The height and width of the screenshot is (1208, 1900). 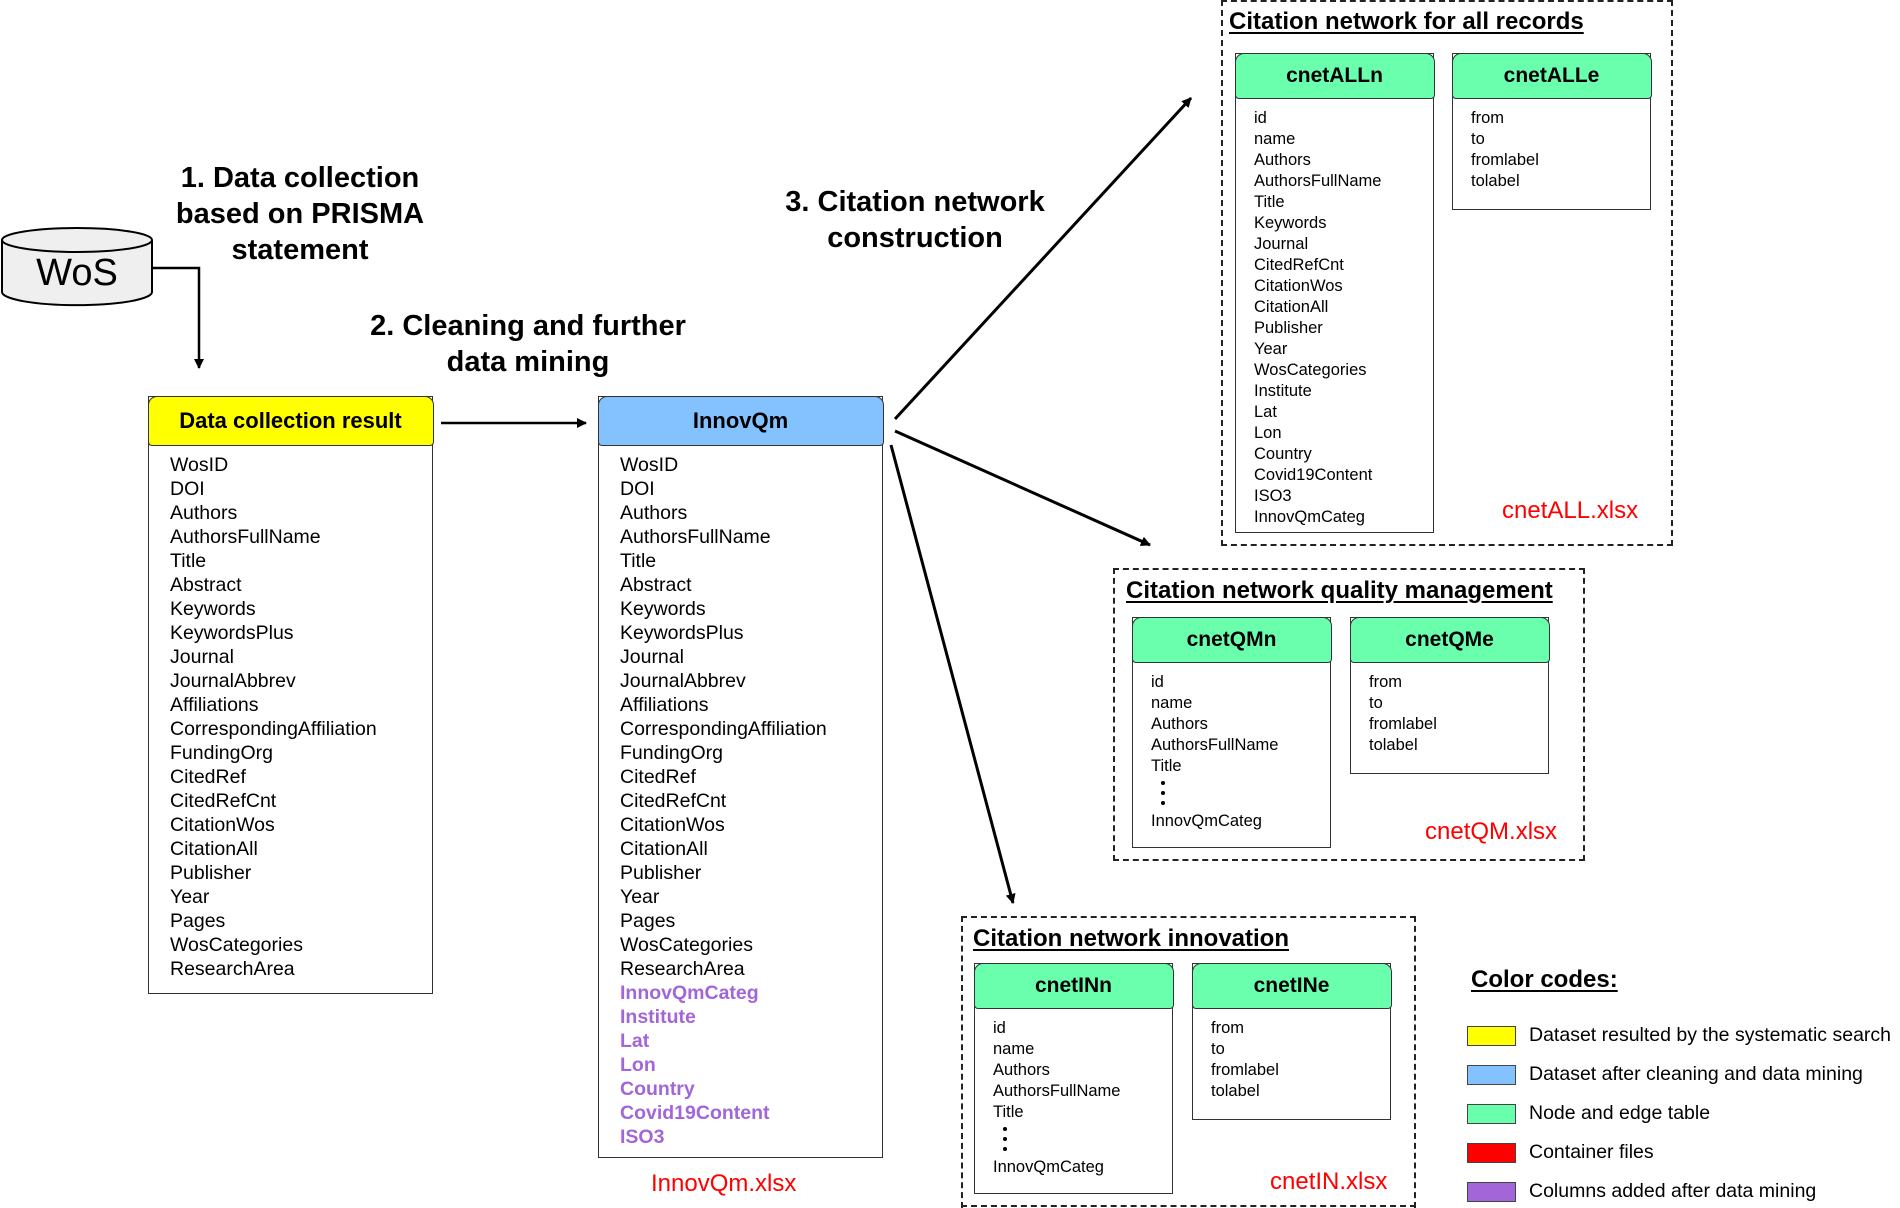 I want to click on legend-label: Node and edge table, so click(x=1620, y=1113).